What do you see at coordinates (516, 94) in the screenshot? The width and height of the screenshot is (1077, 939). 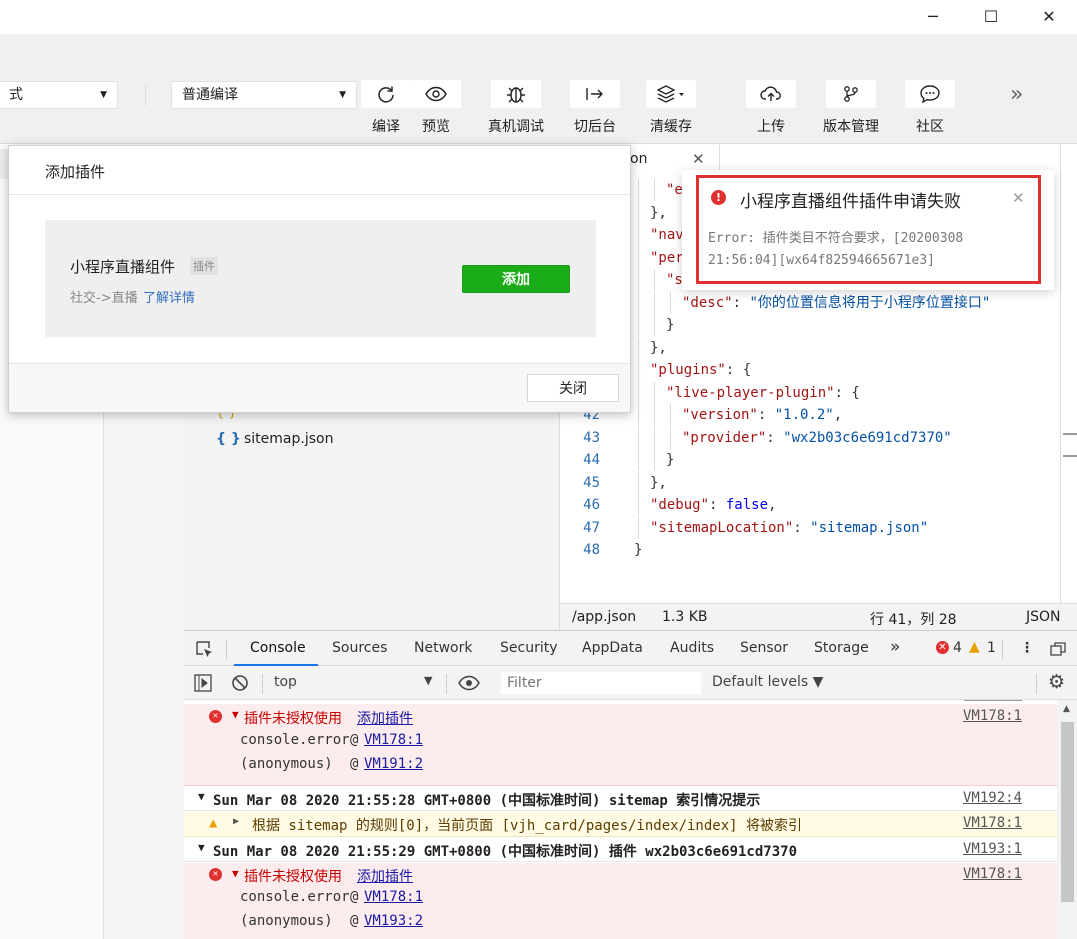 I see `remote-debug-button` at bounding box center [516, 94].